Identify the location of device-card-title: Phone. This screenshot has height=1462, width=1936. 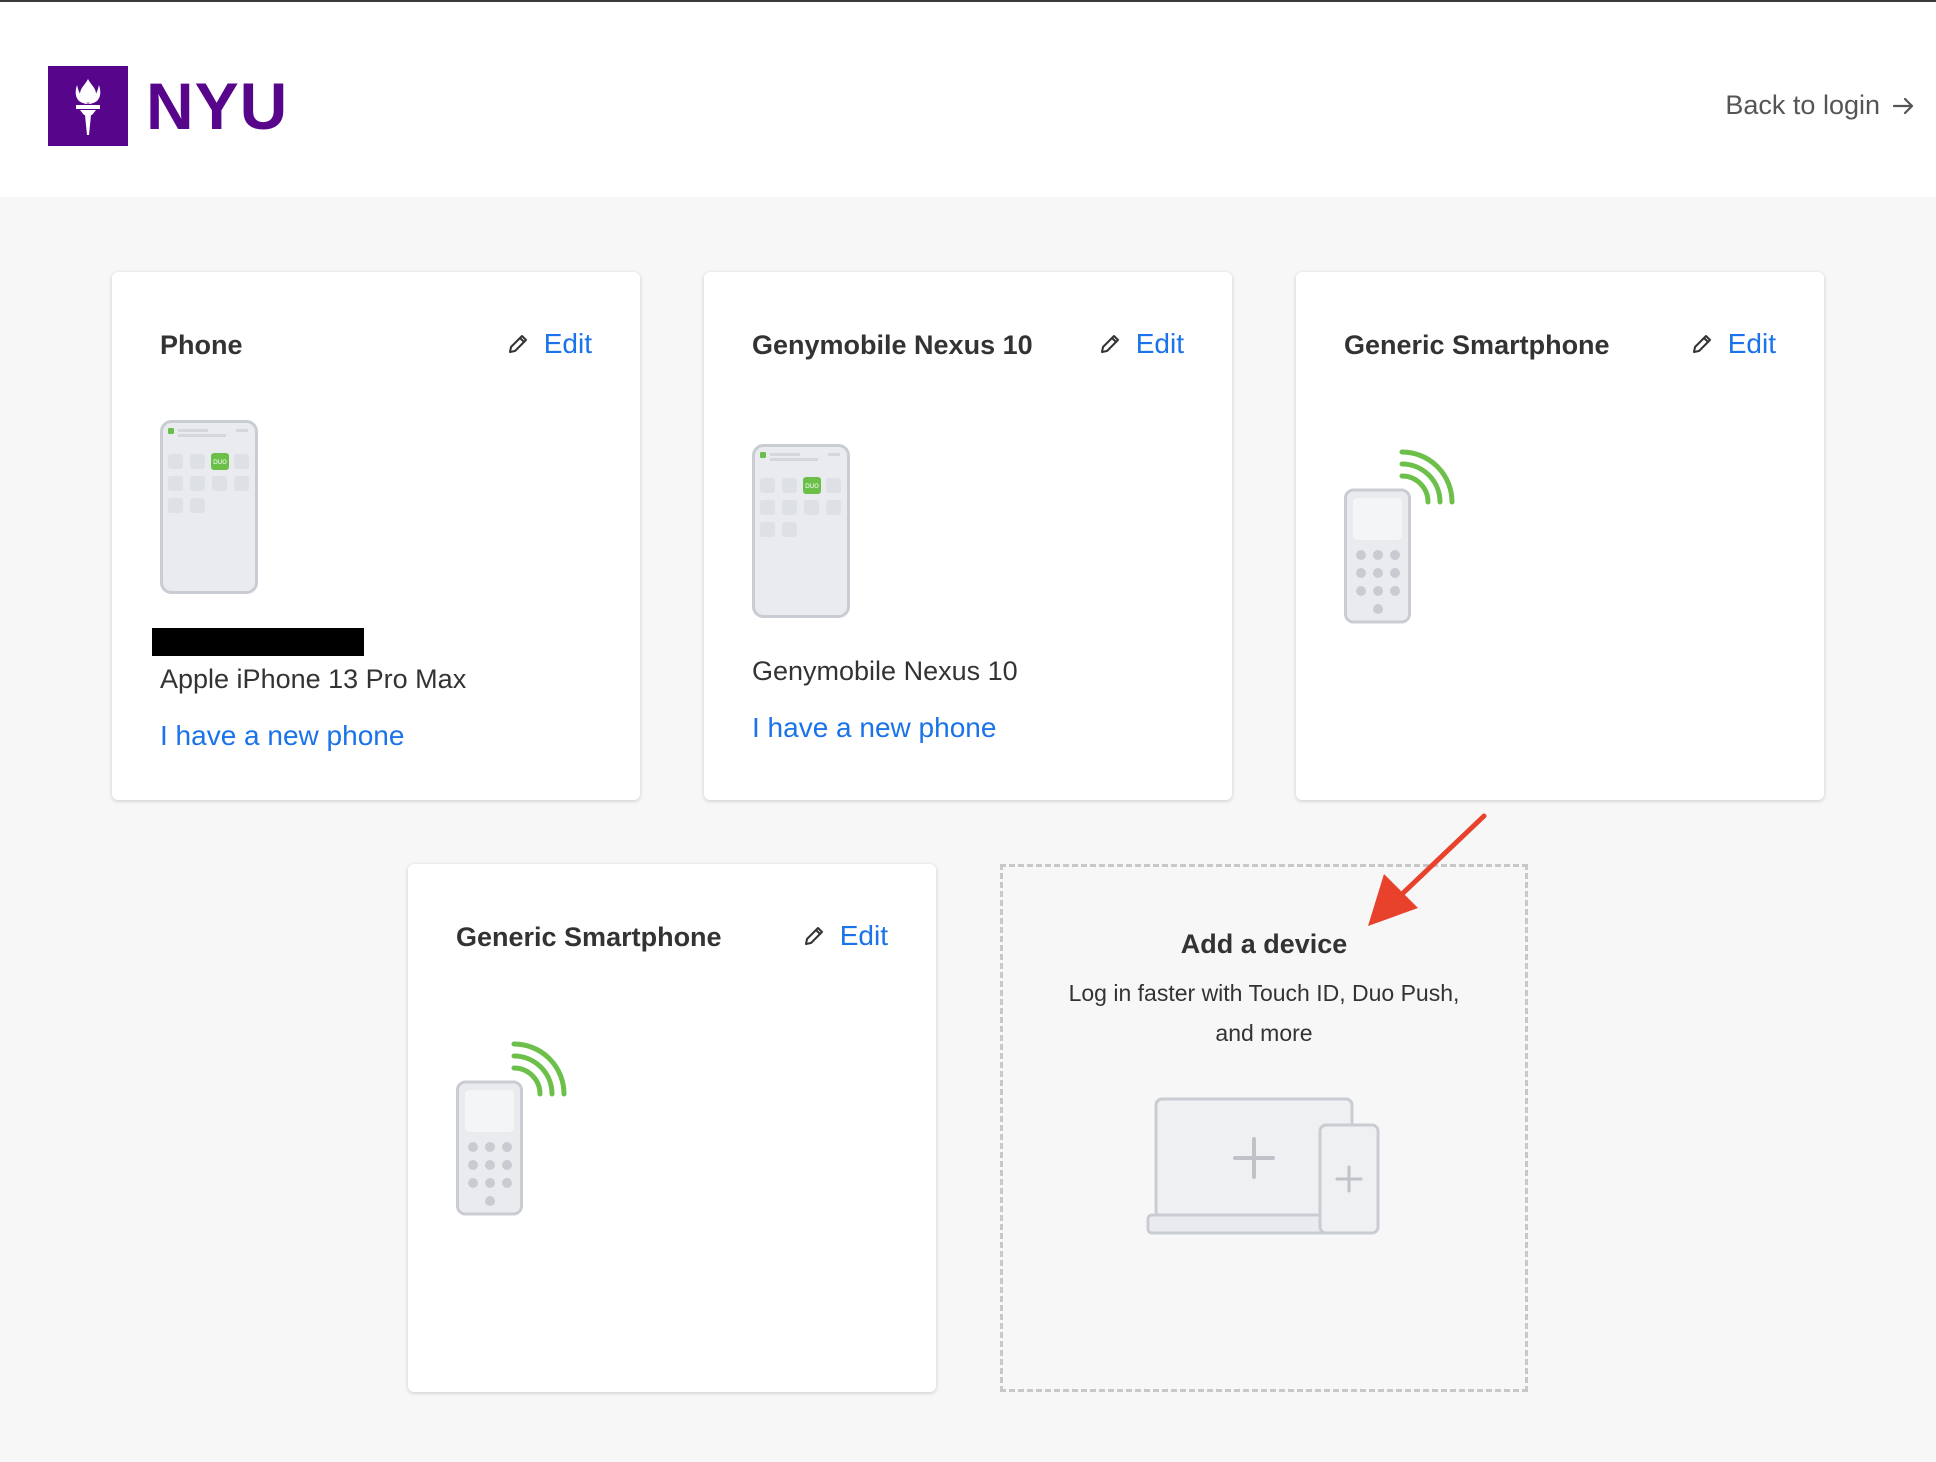
(201, 345).